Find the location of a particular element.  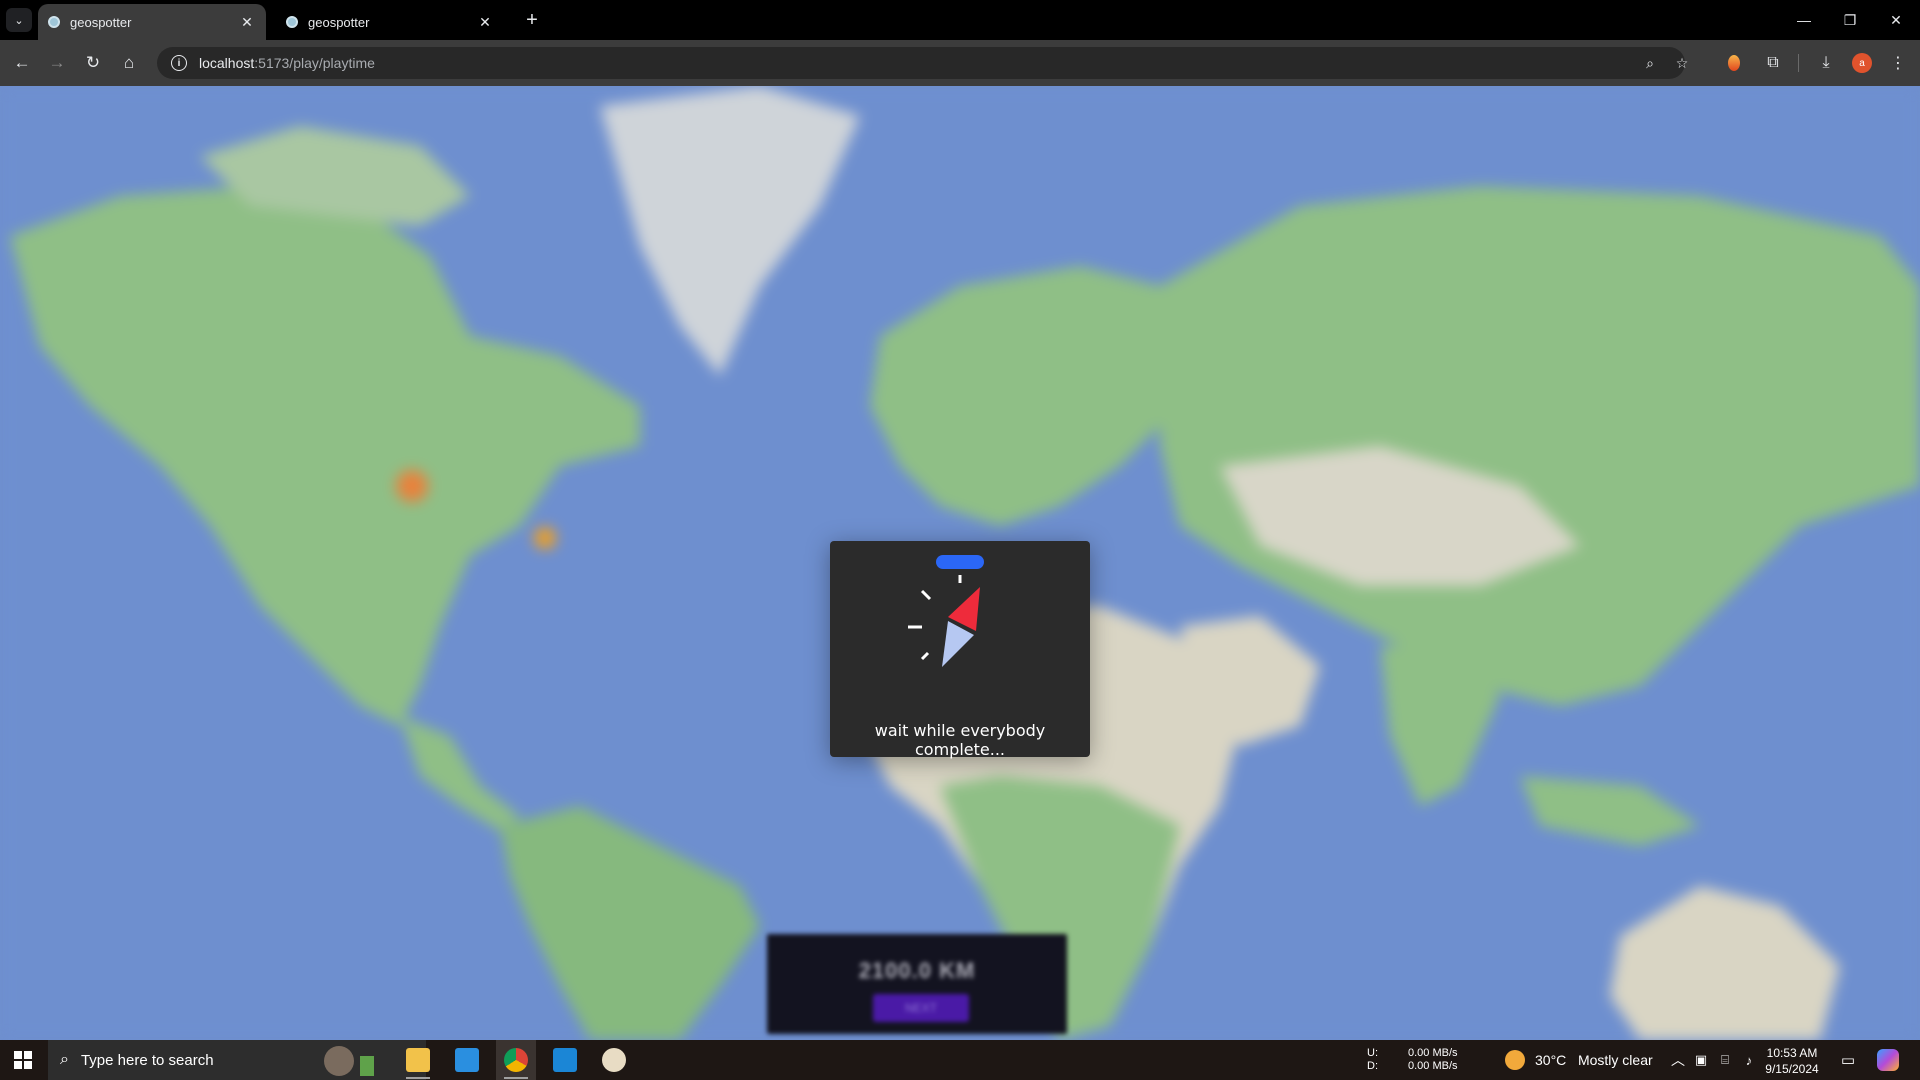

search-icon: ⌕ is located at coordinates (64, 1059).